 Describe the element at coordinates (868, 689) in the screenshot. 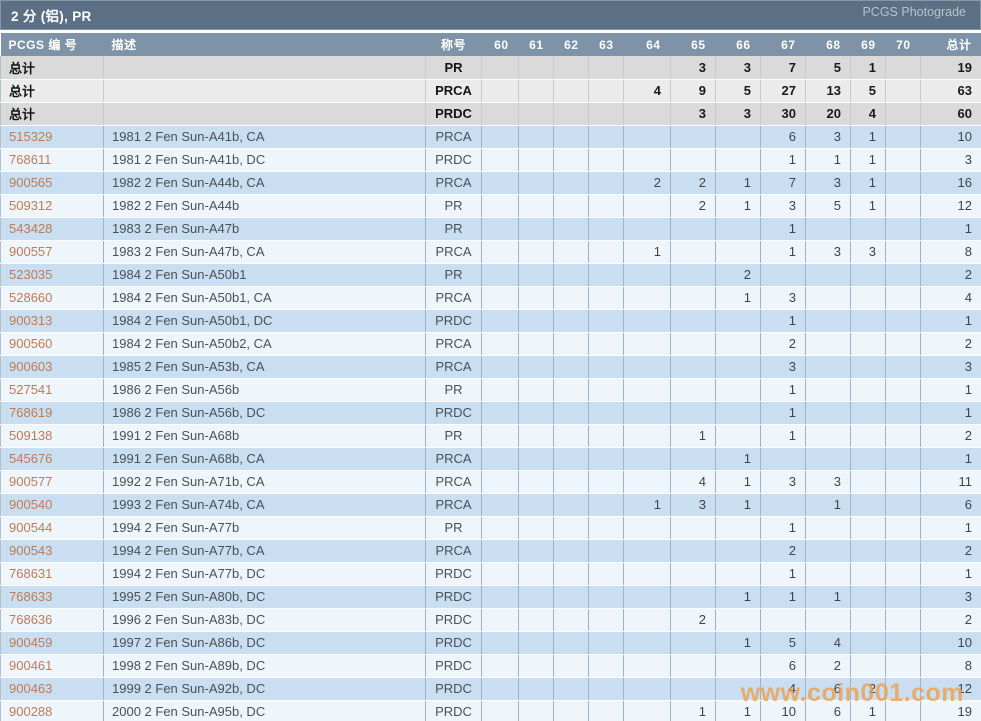

I see `grade-69-count: 2` at that location.